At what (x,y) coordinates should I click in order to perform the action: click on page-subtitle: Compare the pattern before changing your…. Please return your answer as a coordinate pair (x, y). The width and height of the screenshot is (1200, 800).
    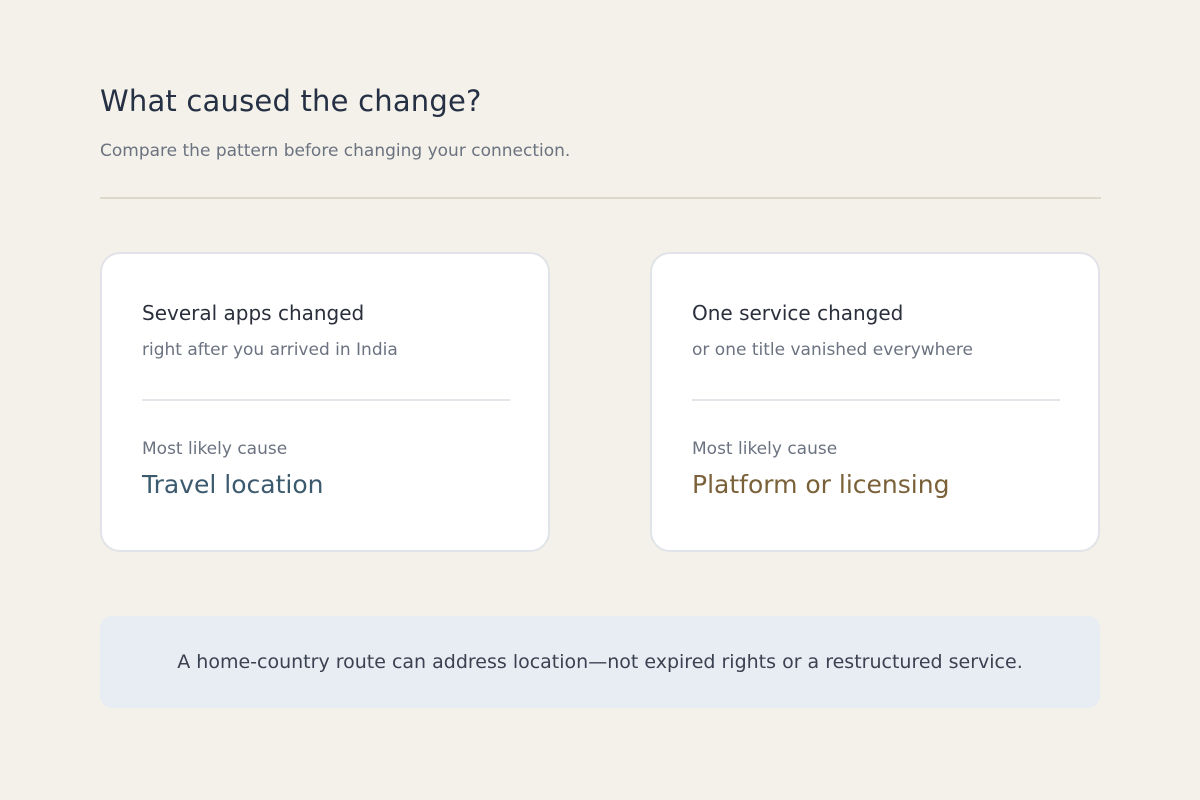
    Looking at the image, I should click on (335, 151).